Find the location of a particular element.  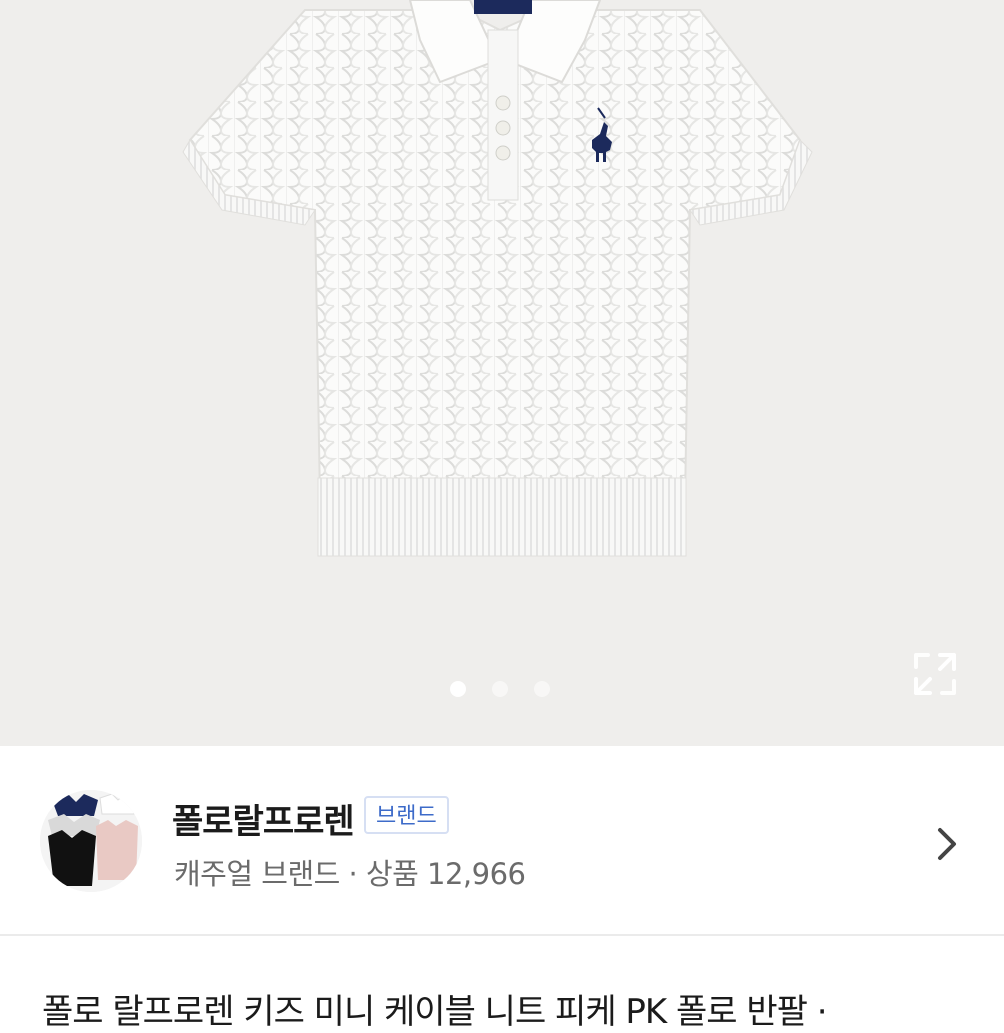

product-title: 폴로 랄프로렌 키즈 미니 케이블 니트 피케 PK 폴로 반팔 · is located at coordinates (435, 1012).